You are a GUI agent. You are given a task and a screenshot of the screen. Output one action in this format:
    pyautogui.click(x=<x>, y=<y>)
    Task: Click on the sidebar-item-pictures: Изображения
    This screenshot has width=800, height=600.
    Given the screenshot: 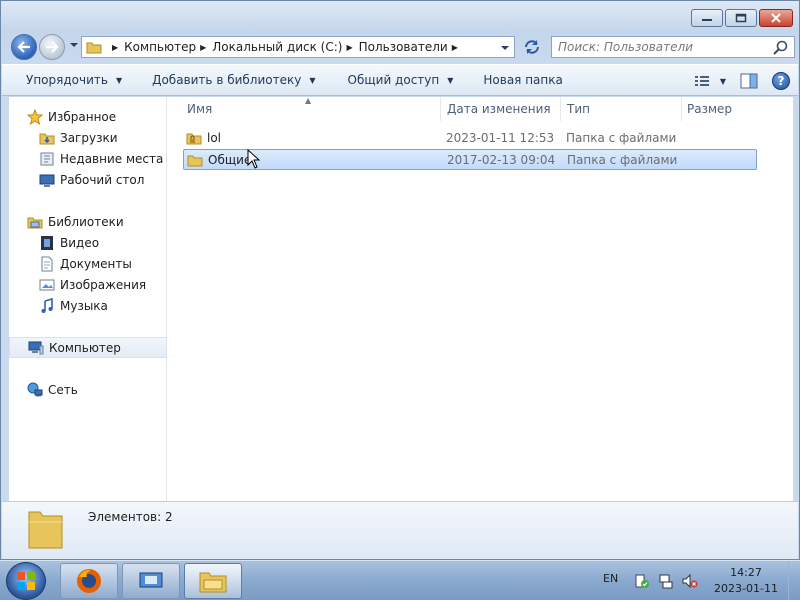 What is the action you would take?
    pyautogui.click(x=88, y=284)
    